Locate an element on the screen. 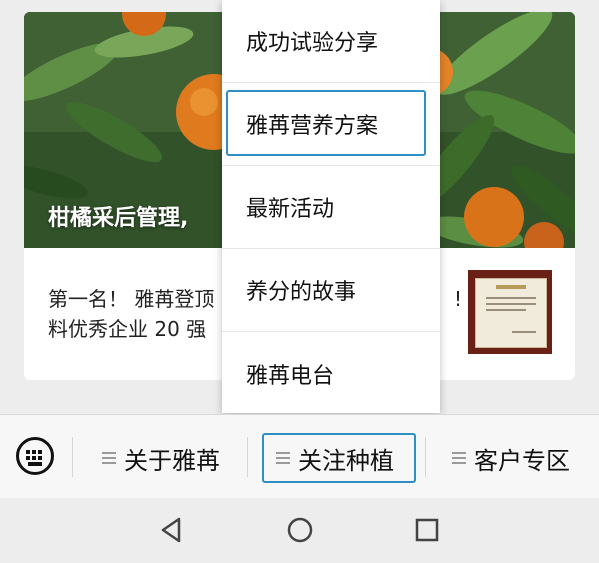  system-navigation-bar is located at coordinates (299, 530).